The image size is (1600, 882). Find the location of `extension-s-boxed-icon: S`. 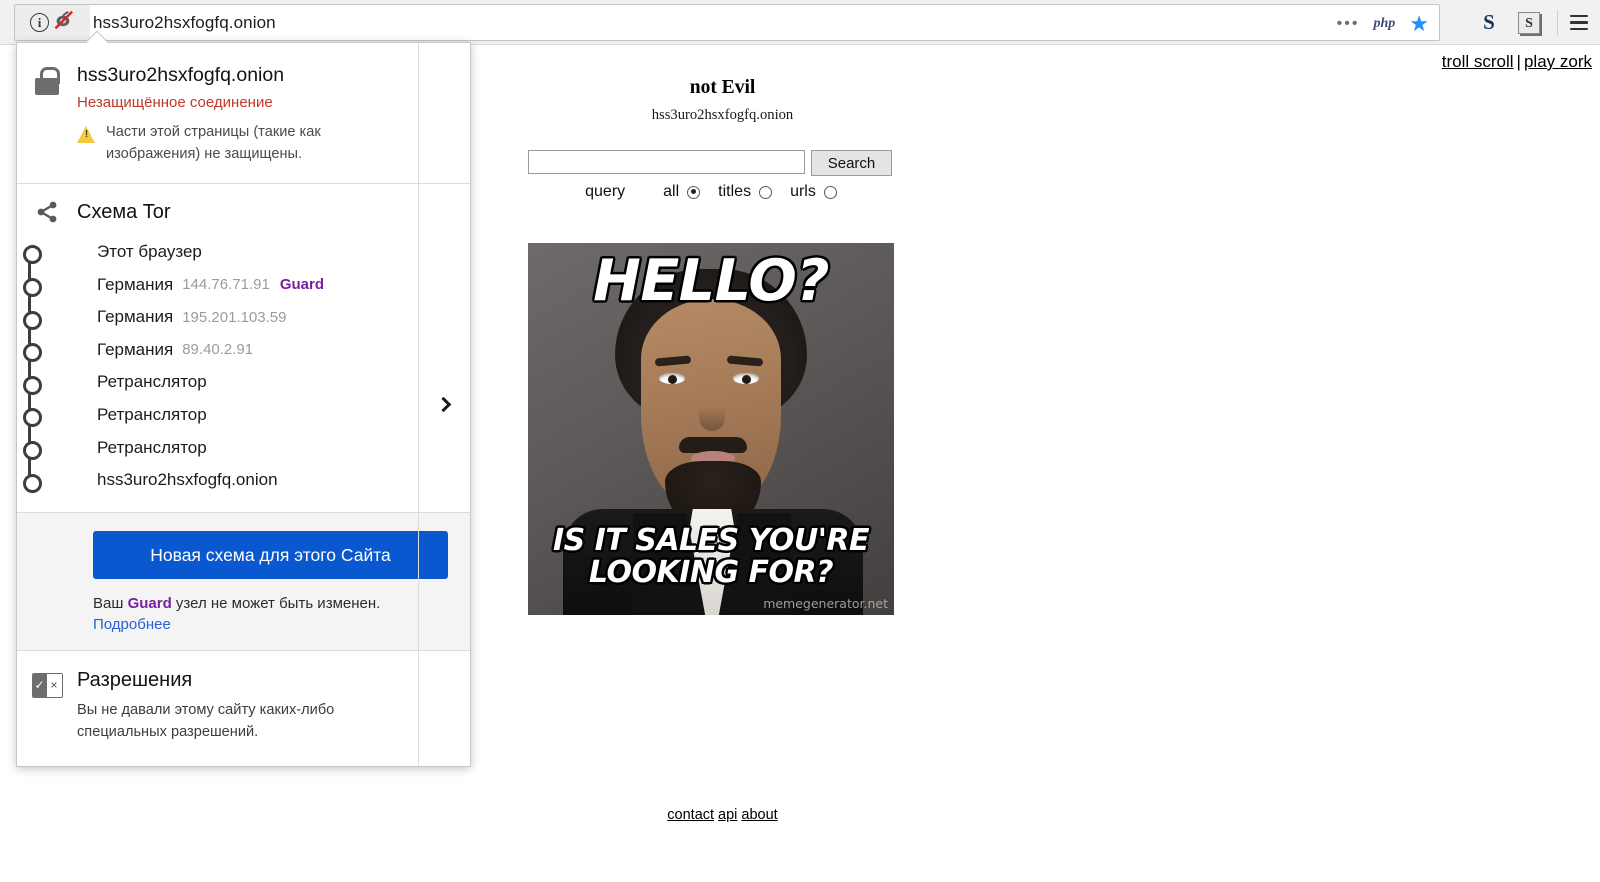

extension-s-boxed-icon: S is located at coordinates (1529, 22).